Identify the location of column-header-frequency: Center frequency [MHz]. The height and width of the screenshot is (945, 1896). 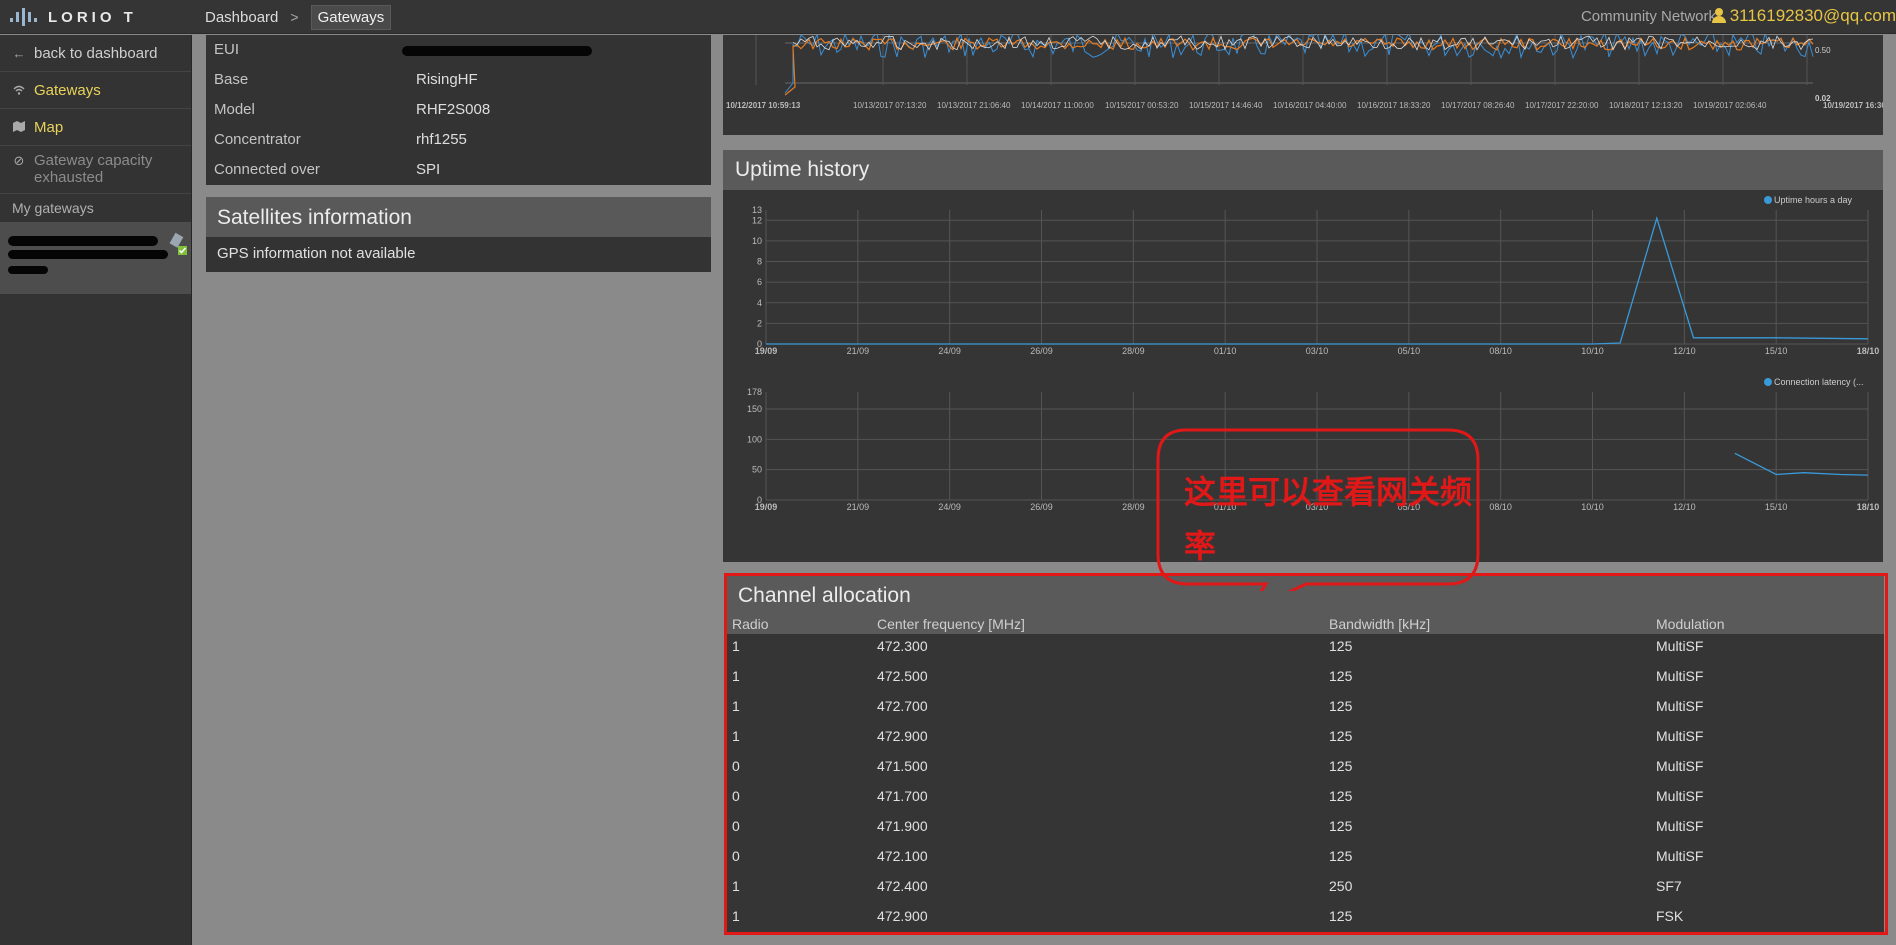
(951, 624).